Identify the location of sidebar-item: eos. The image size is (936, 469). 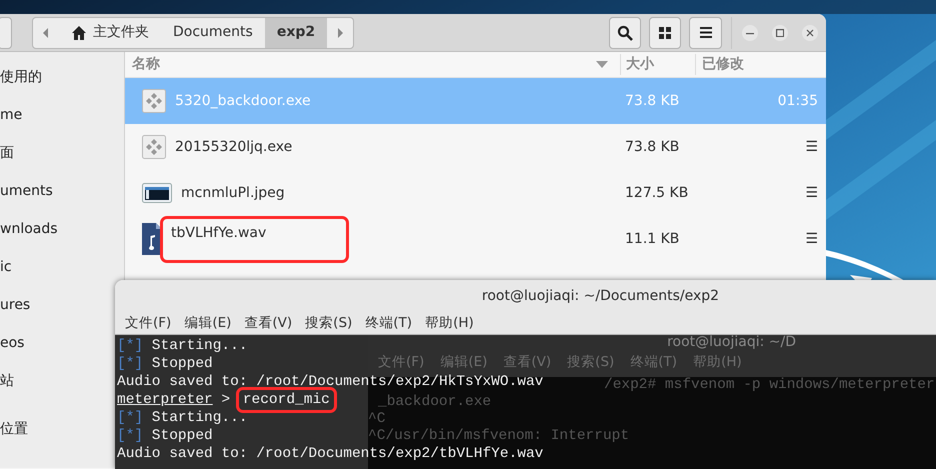
(12, 343).